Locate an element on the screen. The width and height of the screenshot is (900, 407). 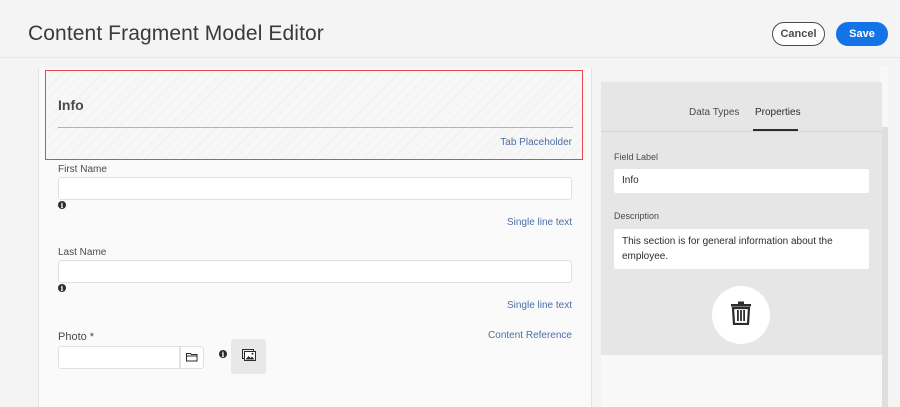
folder-icon is located at coordinates (192, 358).